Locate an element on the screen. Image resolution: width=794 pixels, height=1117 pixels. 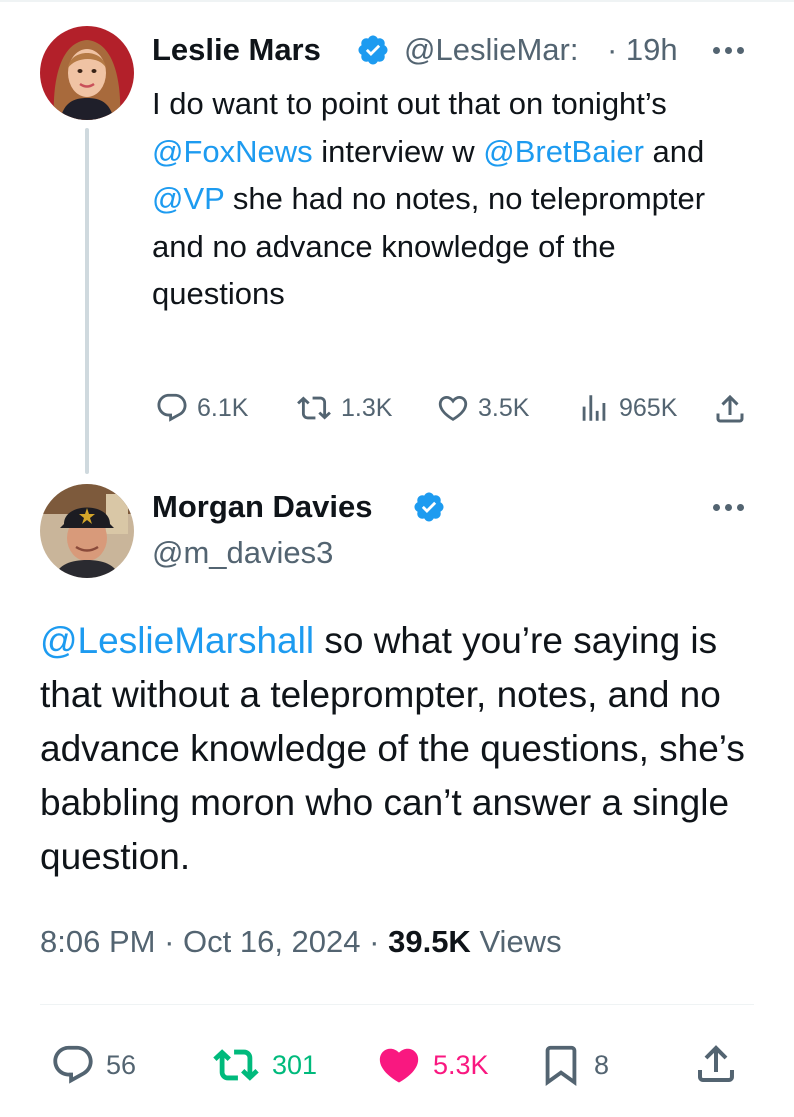
author-name-morgan: Morgan Davies is located at coordinates (262, 507).